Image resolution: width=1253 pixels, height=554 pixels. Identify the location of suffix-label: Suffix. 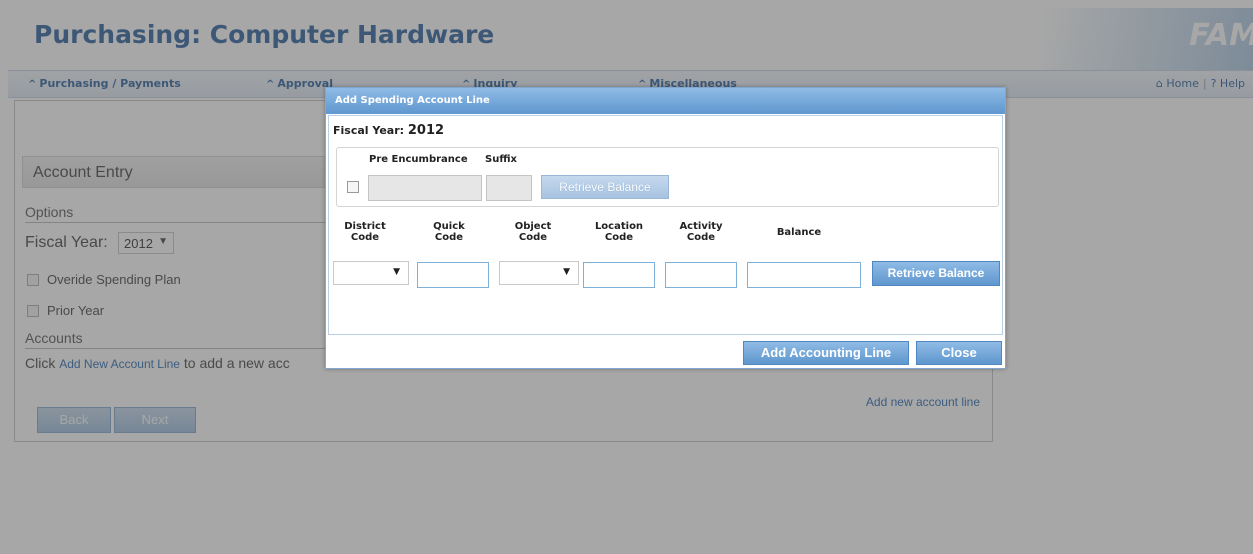
(501, 159).